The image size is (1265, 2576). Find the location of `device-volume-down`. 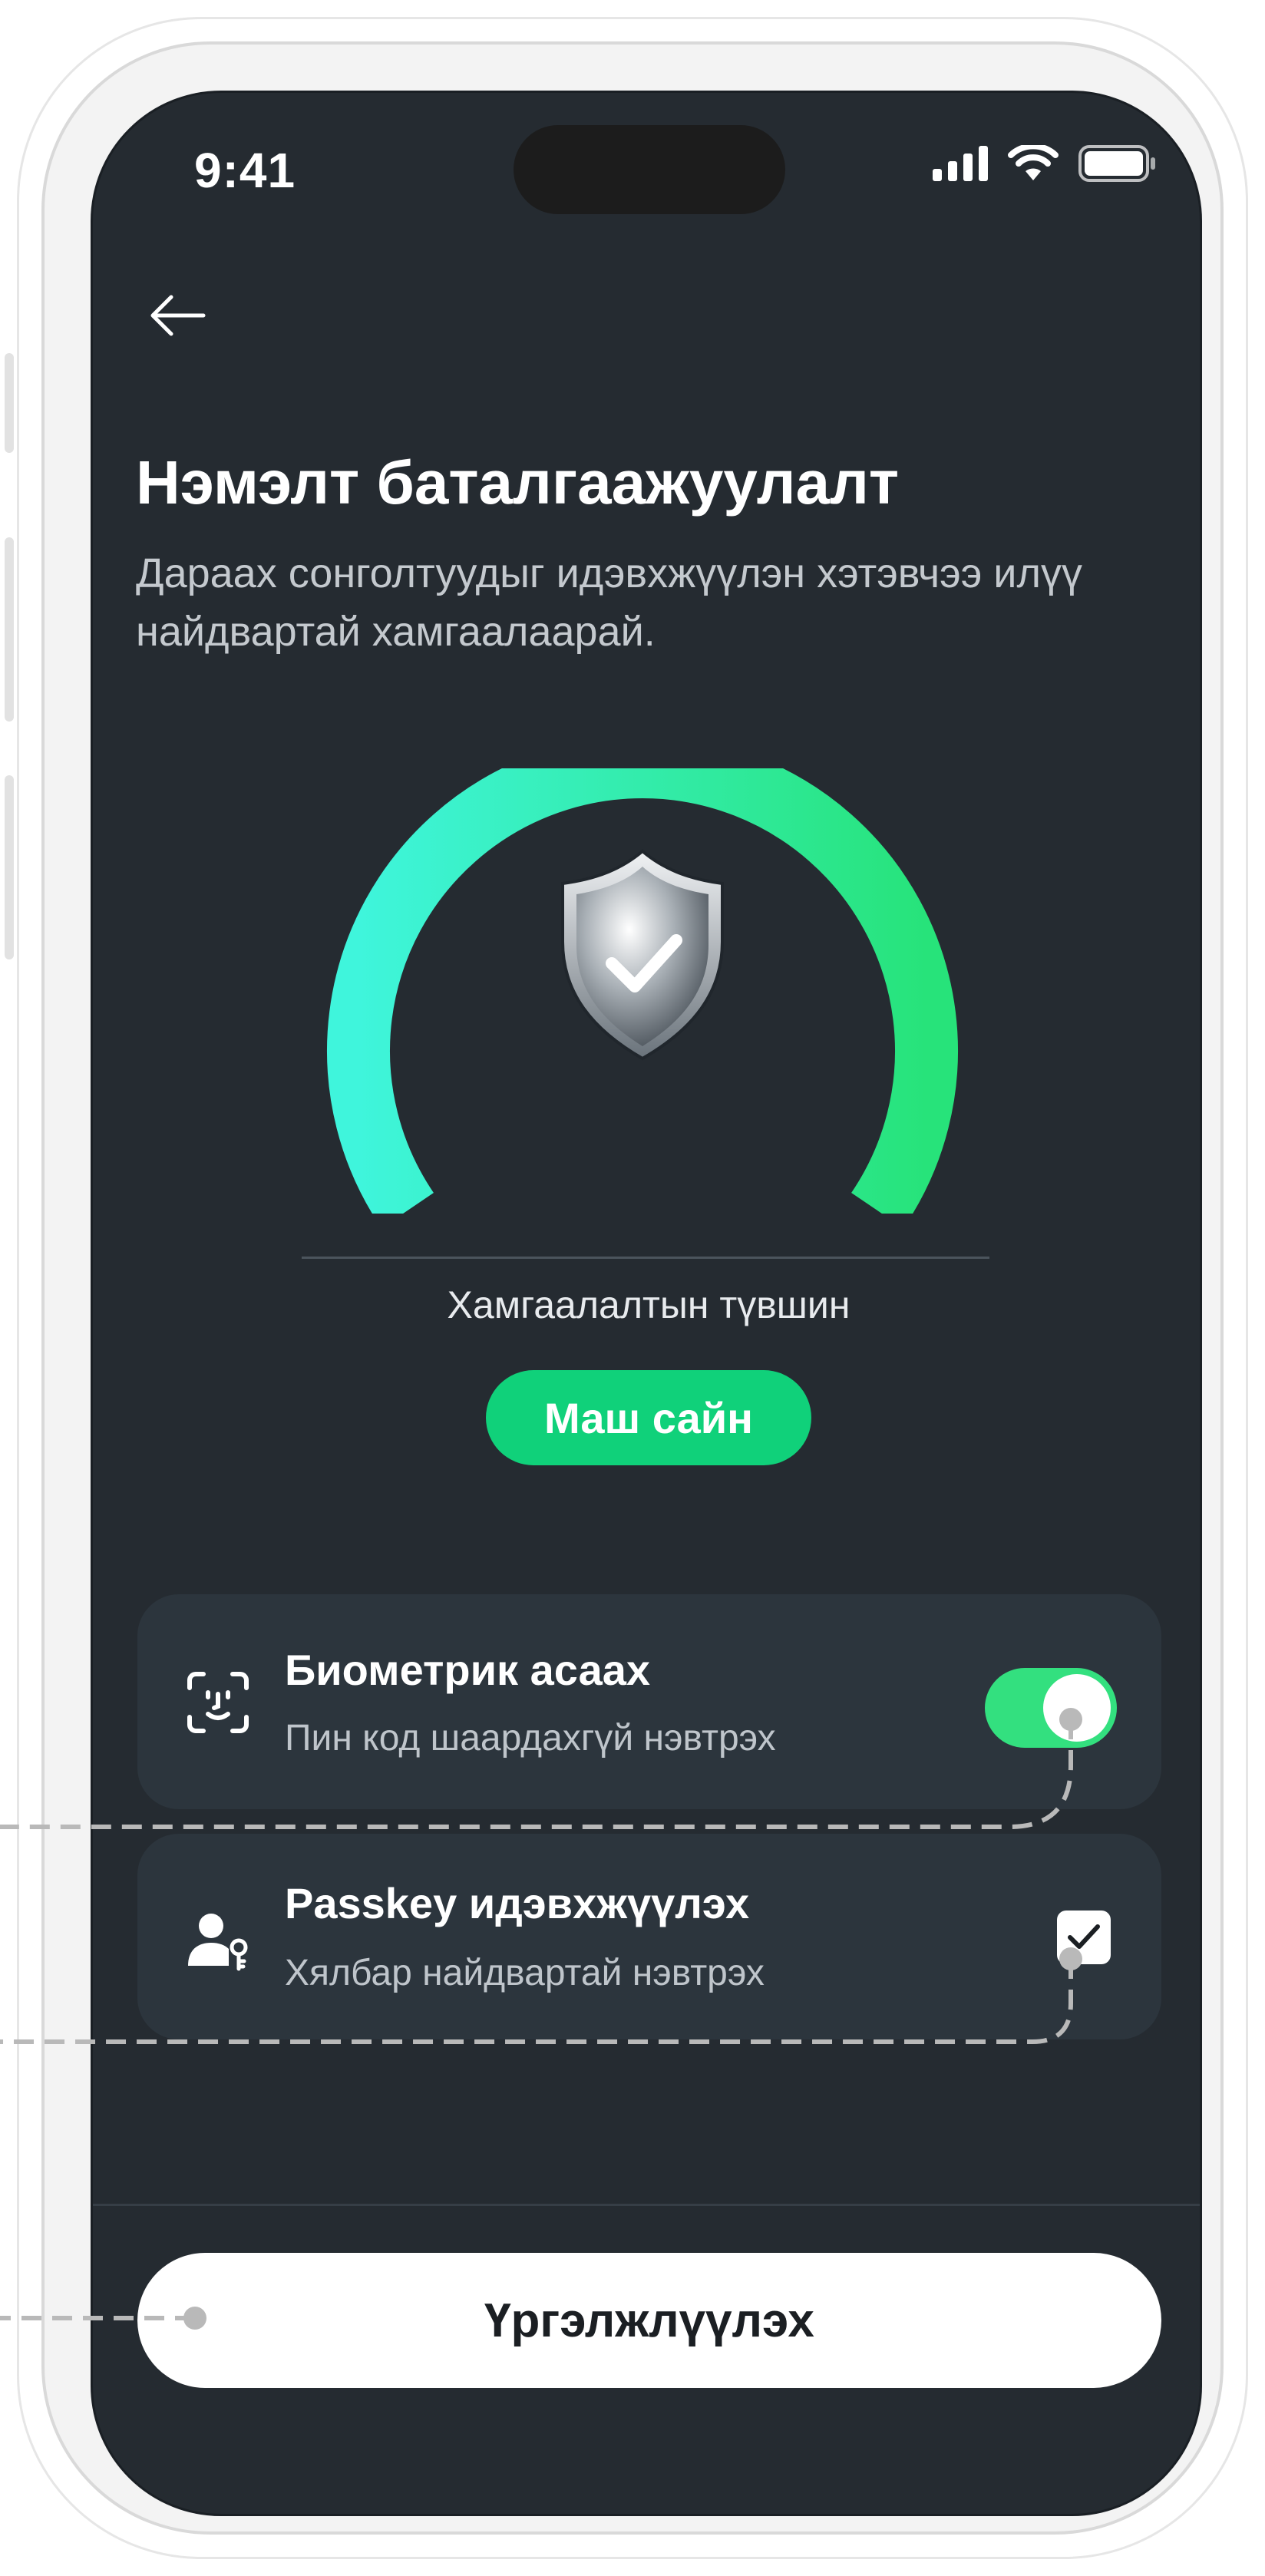

device-volume-down is located at coordinates (9, 867).